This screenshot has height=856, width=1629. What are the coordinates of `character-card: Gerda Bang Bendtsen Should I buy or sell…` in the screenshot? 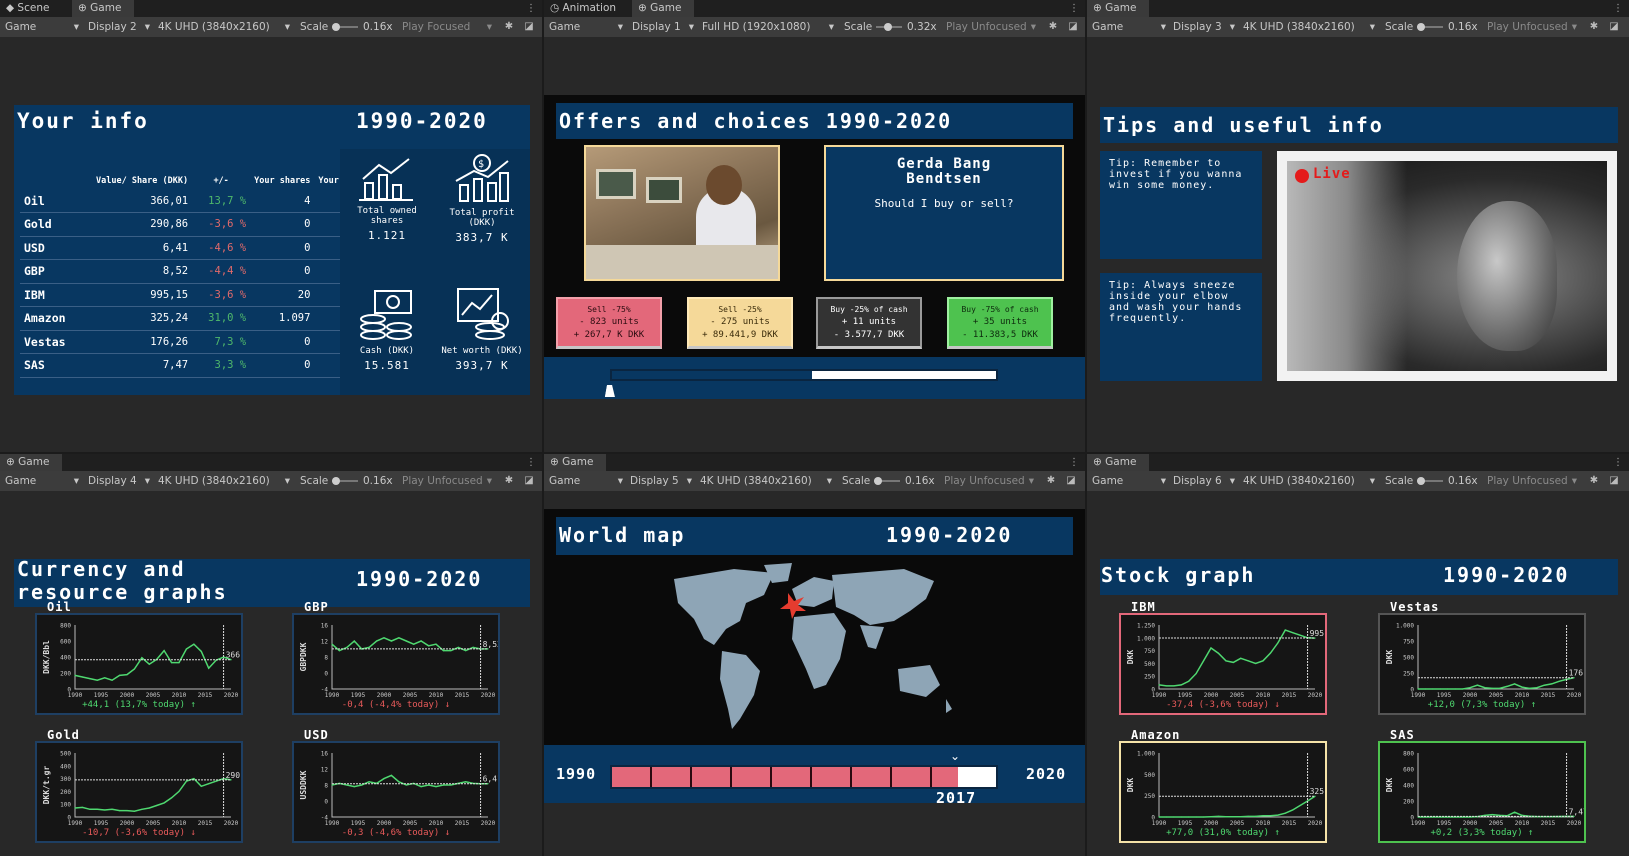 It's located at (944, 213).